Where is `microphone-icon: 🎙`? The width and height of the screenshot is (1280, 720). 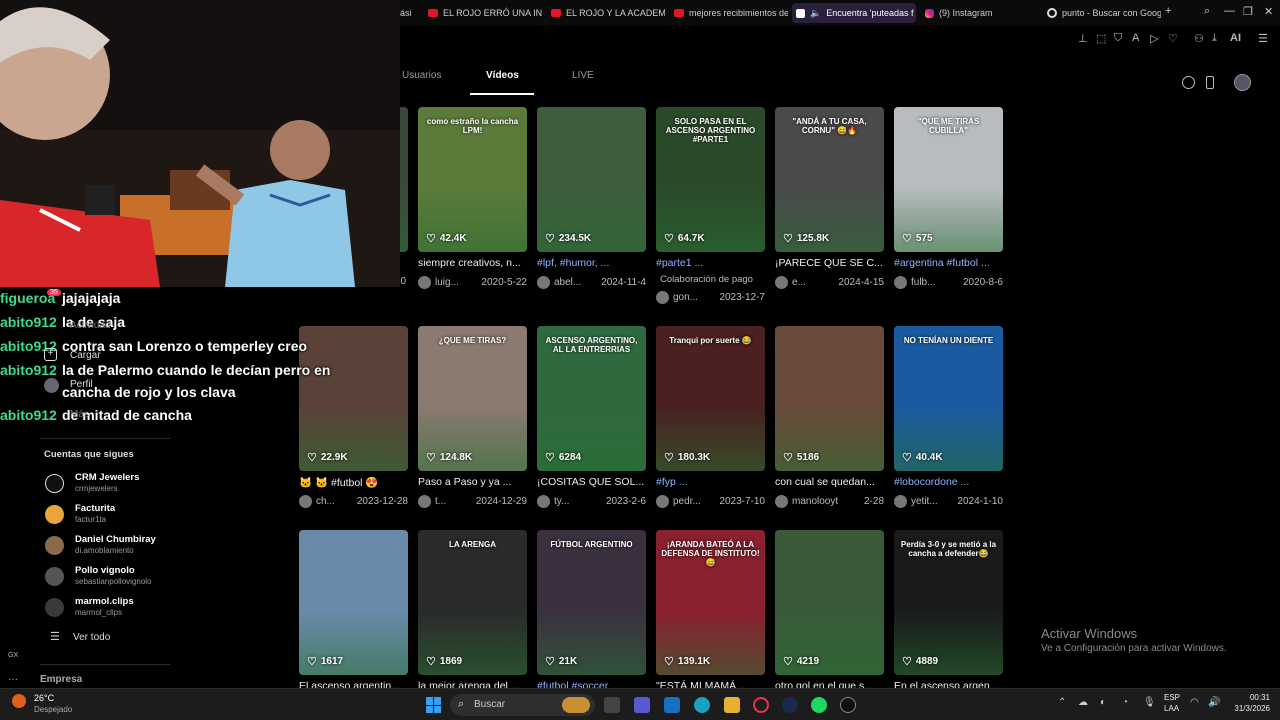 microphone-icon: 🎙 is located at coordinates (1149, 702).